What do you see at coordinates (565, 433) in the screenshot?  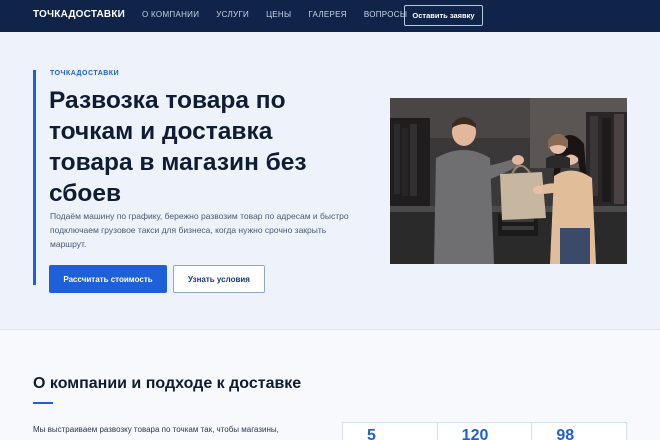 I see `stat-value: 98` at bounding box center [565, 433].